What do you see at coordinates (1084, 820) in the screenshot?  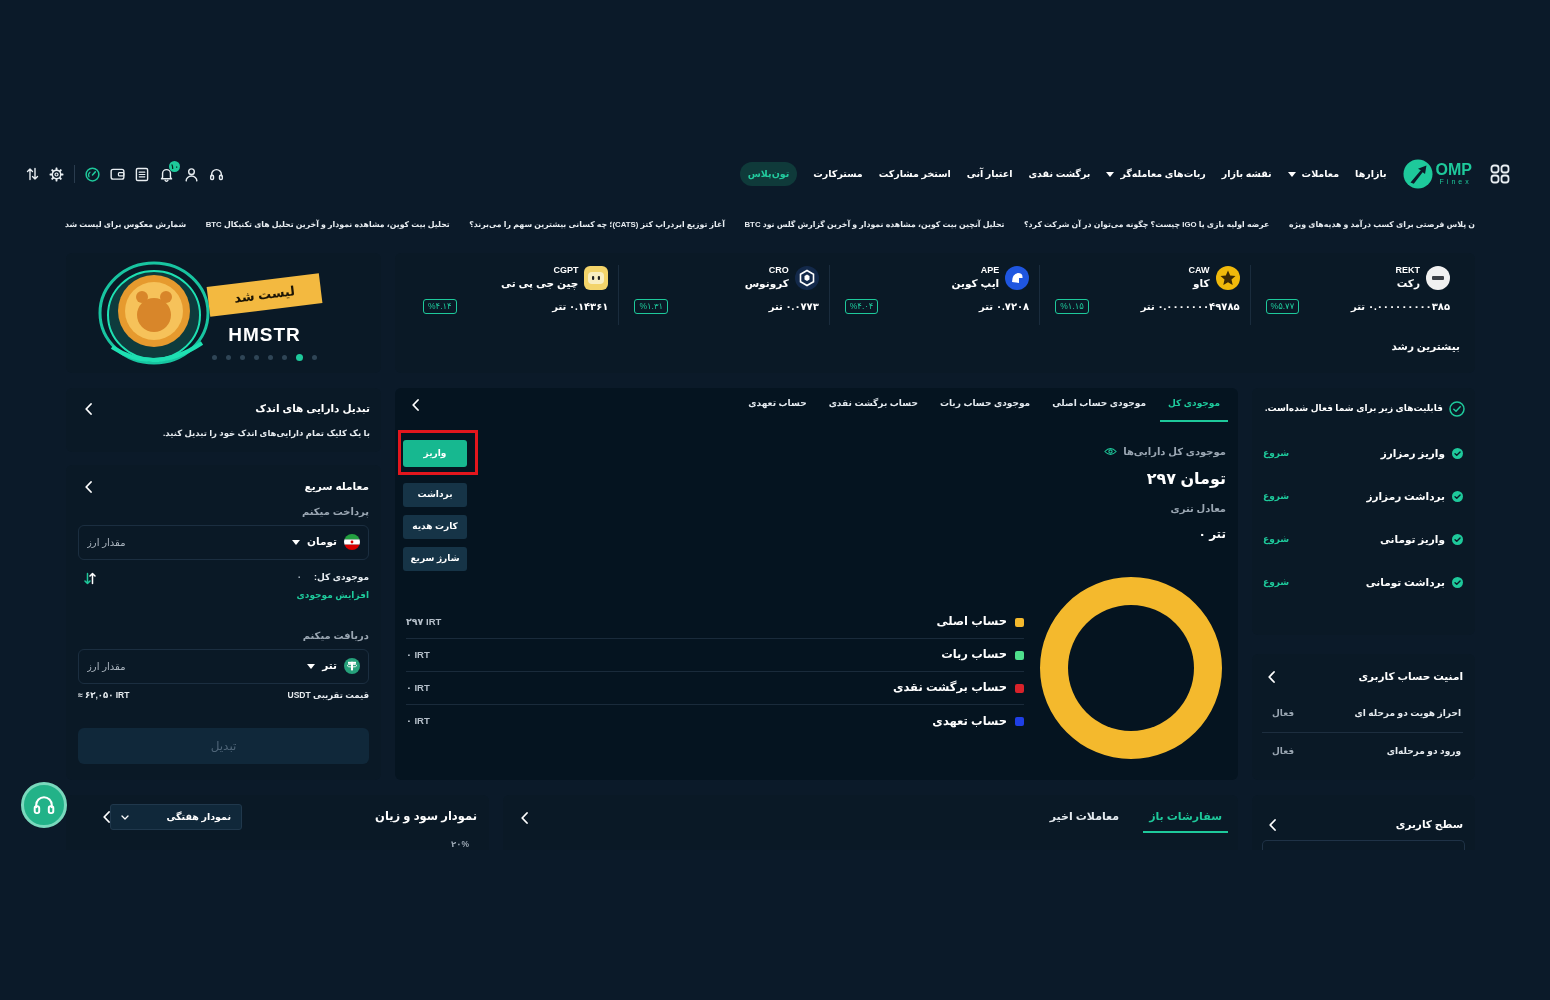 I see `orders-tab: معاملات اخیر` at bounding box center [1084, 820].